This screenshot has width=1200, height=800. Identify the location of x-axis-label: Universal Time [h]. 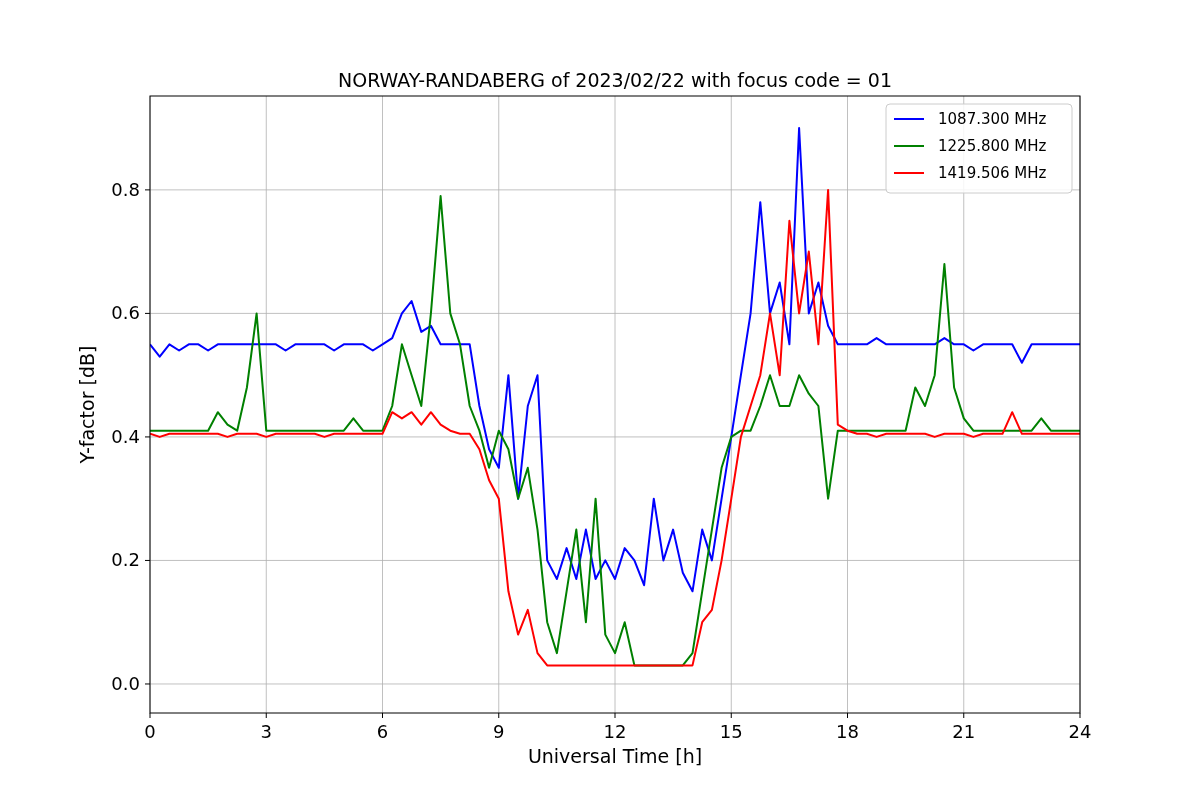
(615, 756).